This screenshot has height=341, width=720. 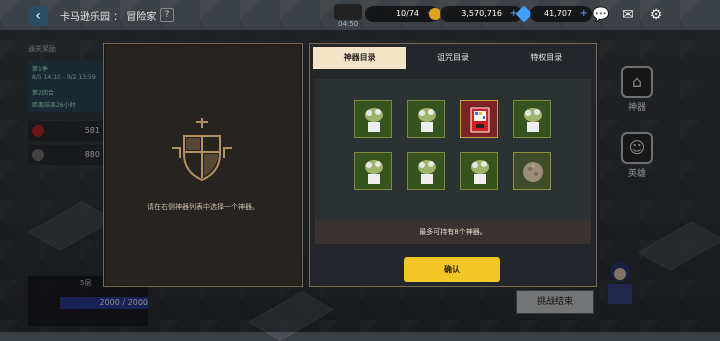 I want to click on gem-value: 41,707, so click(x=558, y=13).